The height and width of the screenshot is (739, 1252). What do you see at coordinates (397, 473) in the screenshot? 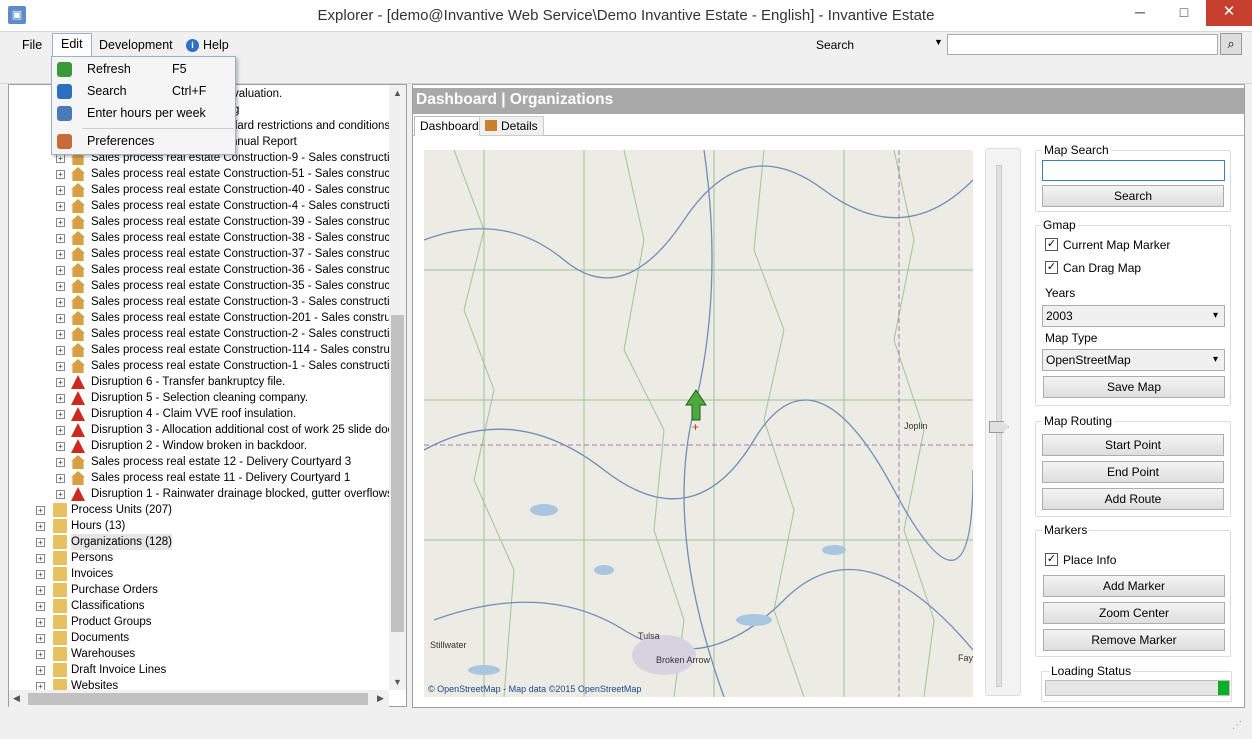
I see `tree-scroll-thumb` at bounding box center [397, 473].